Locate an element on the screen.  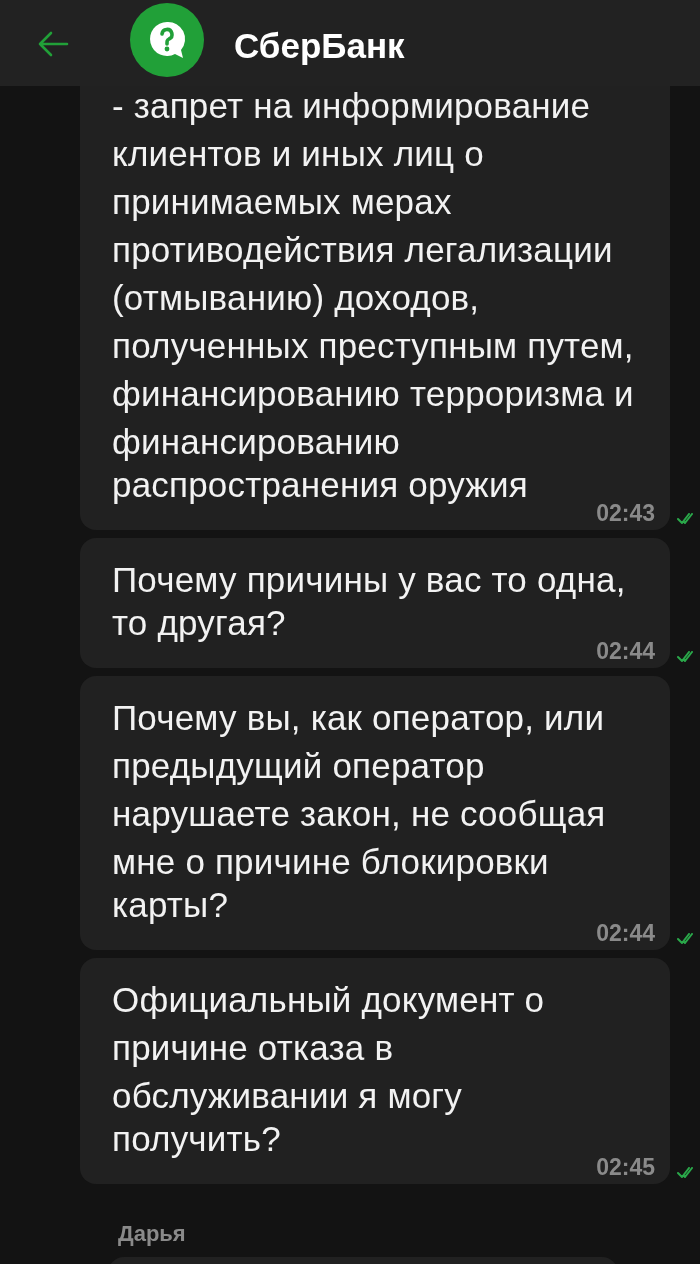
message-text: Почему вы, как оператор, или предыдущий оператор нарушаете закон, не сообщая мне о причине блокировки карты? is located at coordinates (359, 810).